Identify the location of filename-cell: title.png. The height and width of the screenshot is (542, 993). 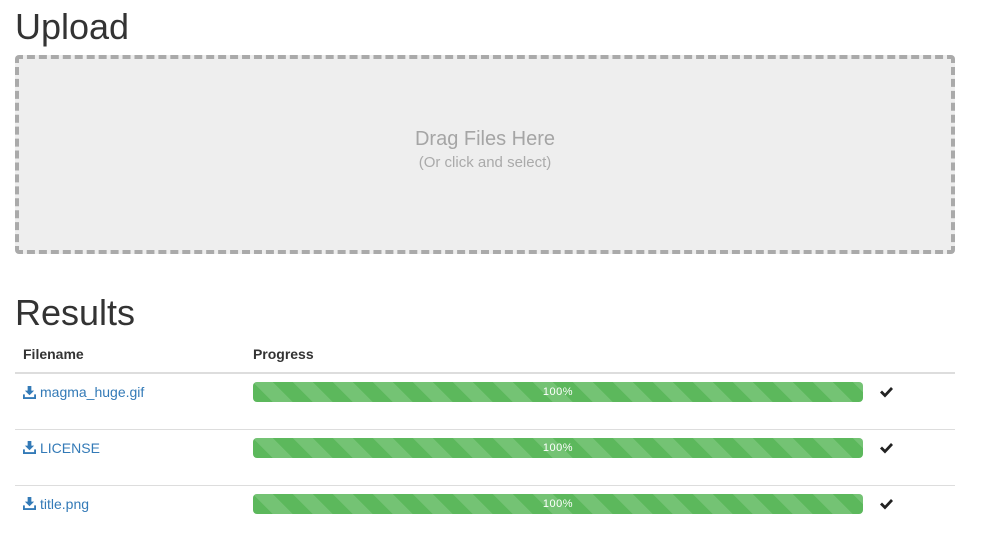
(130, 513).